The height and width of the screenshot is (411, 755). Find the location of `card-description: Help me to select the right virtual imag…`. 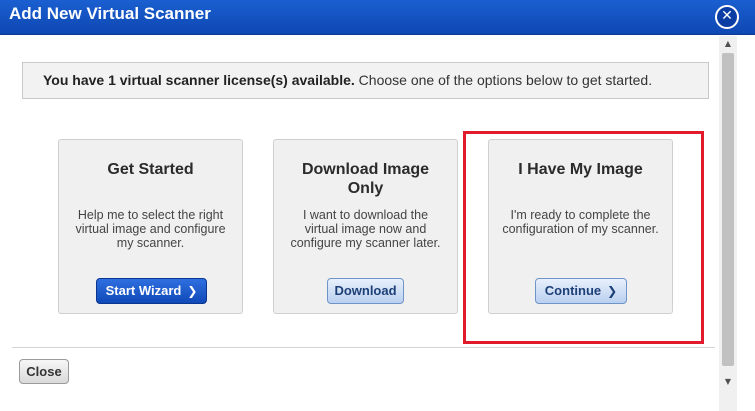

card-description: Help me to select the right virtual imag… is located at coordinates (150, 229).